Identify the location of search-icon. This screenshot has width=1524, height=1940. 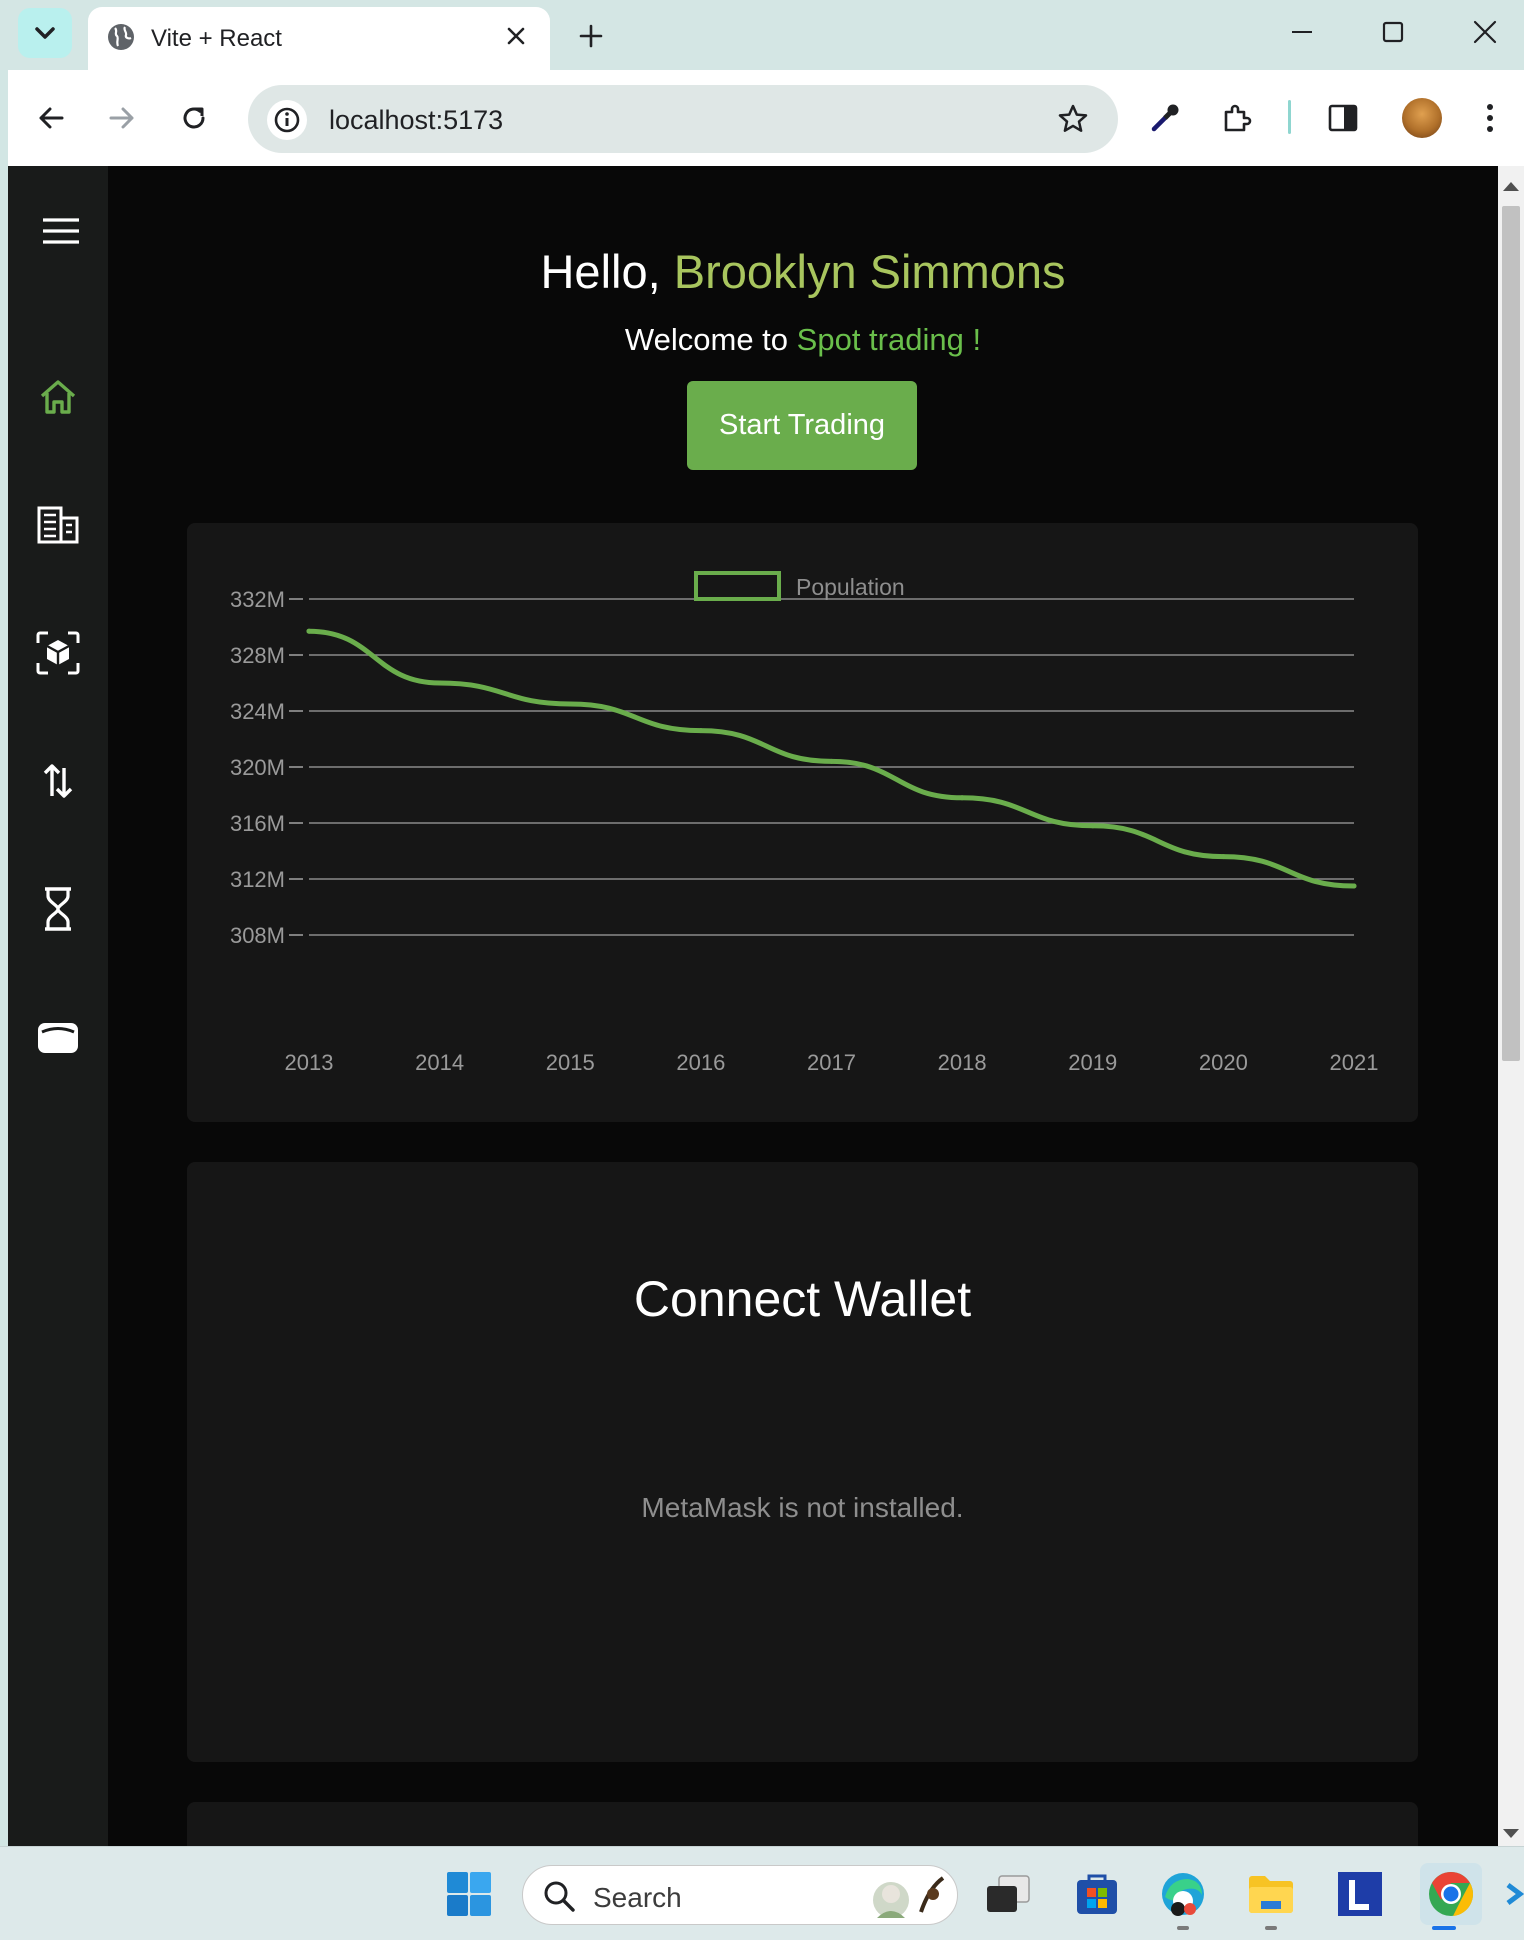
(559, 1896).